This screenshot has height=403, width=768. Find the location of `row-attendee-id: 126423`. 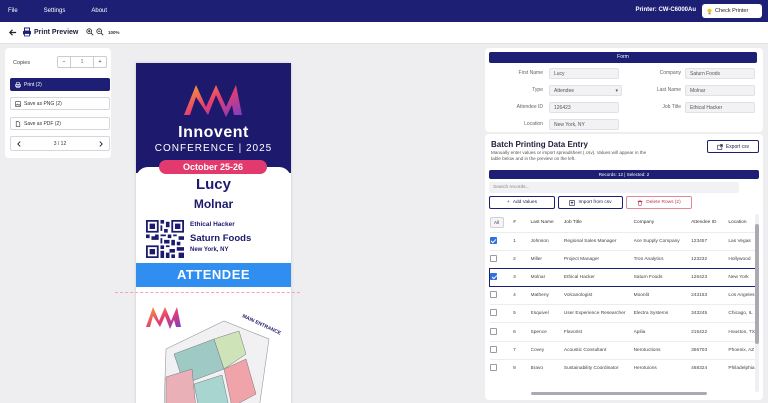

row-attendee-id: 126423 is located at coordinates (710, 277).